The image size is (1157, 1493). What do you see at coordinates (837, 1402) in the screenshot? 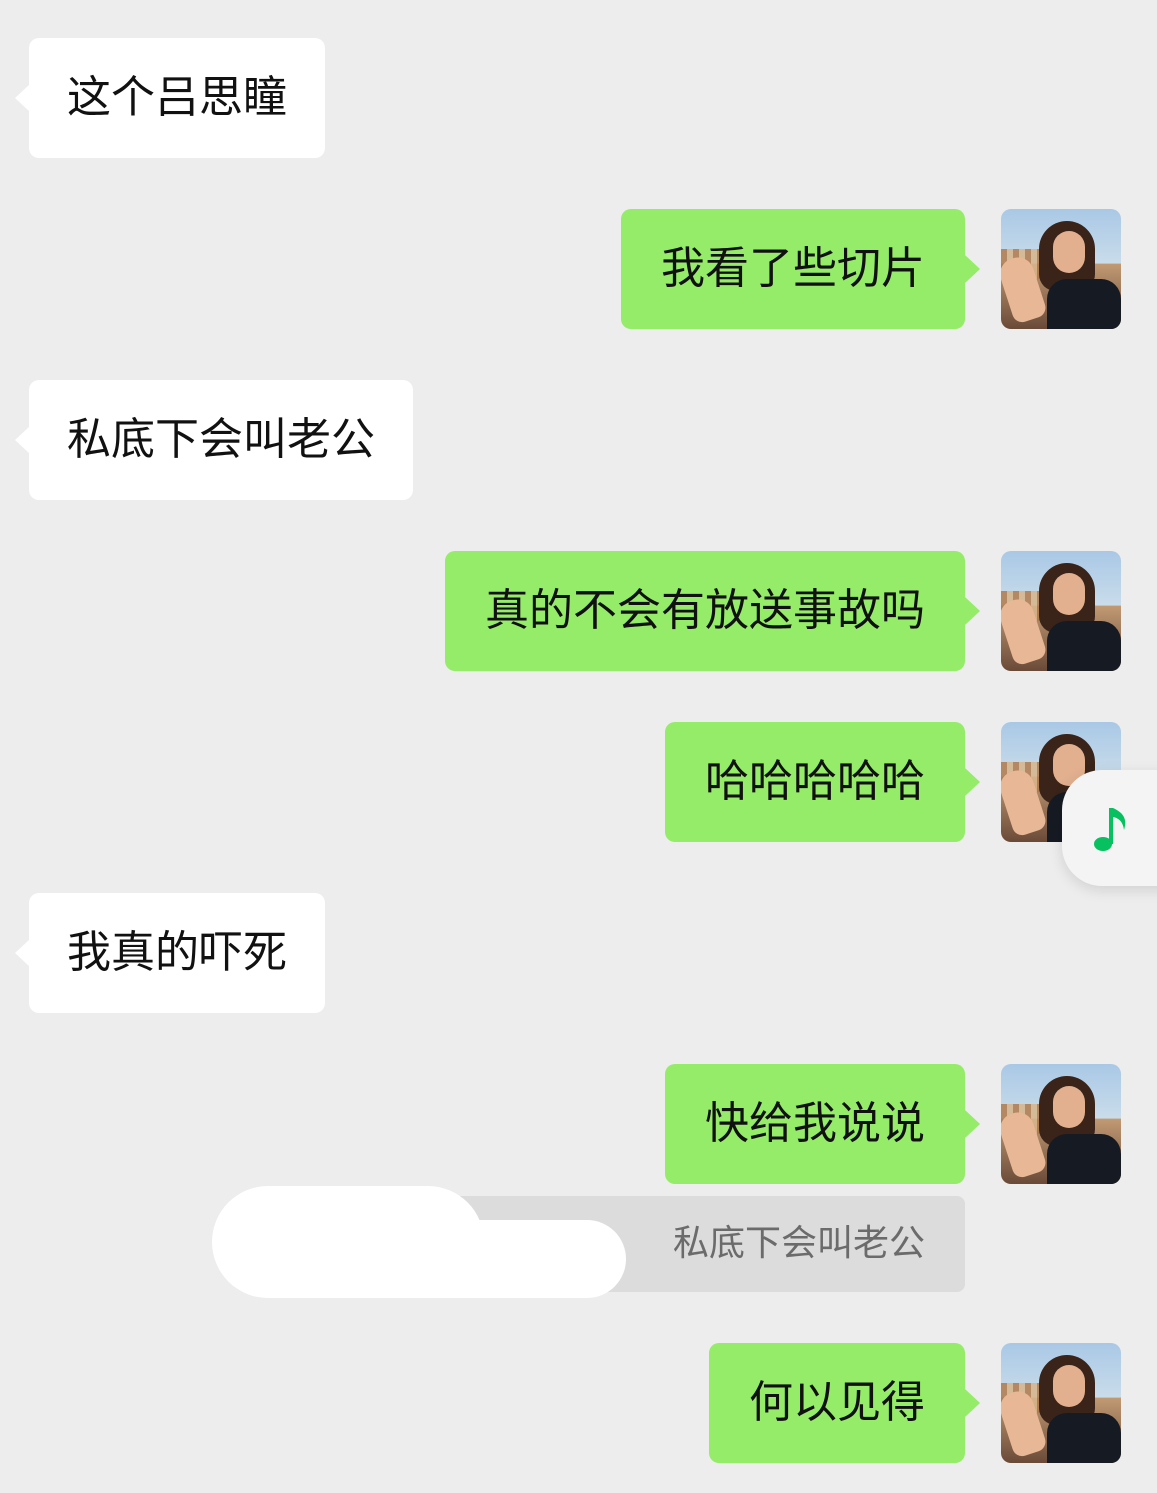
I see `message-text: 何以见得` at bounding box center [837, 1402].